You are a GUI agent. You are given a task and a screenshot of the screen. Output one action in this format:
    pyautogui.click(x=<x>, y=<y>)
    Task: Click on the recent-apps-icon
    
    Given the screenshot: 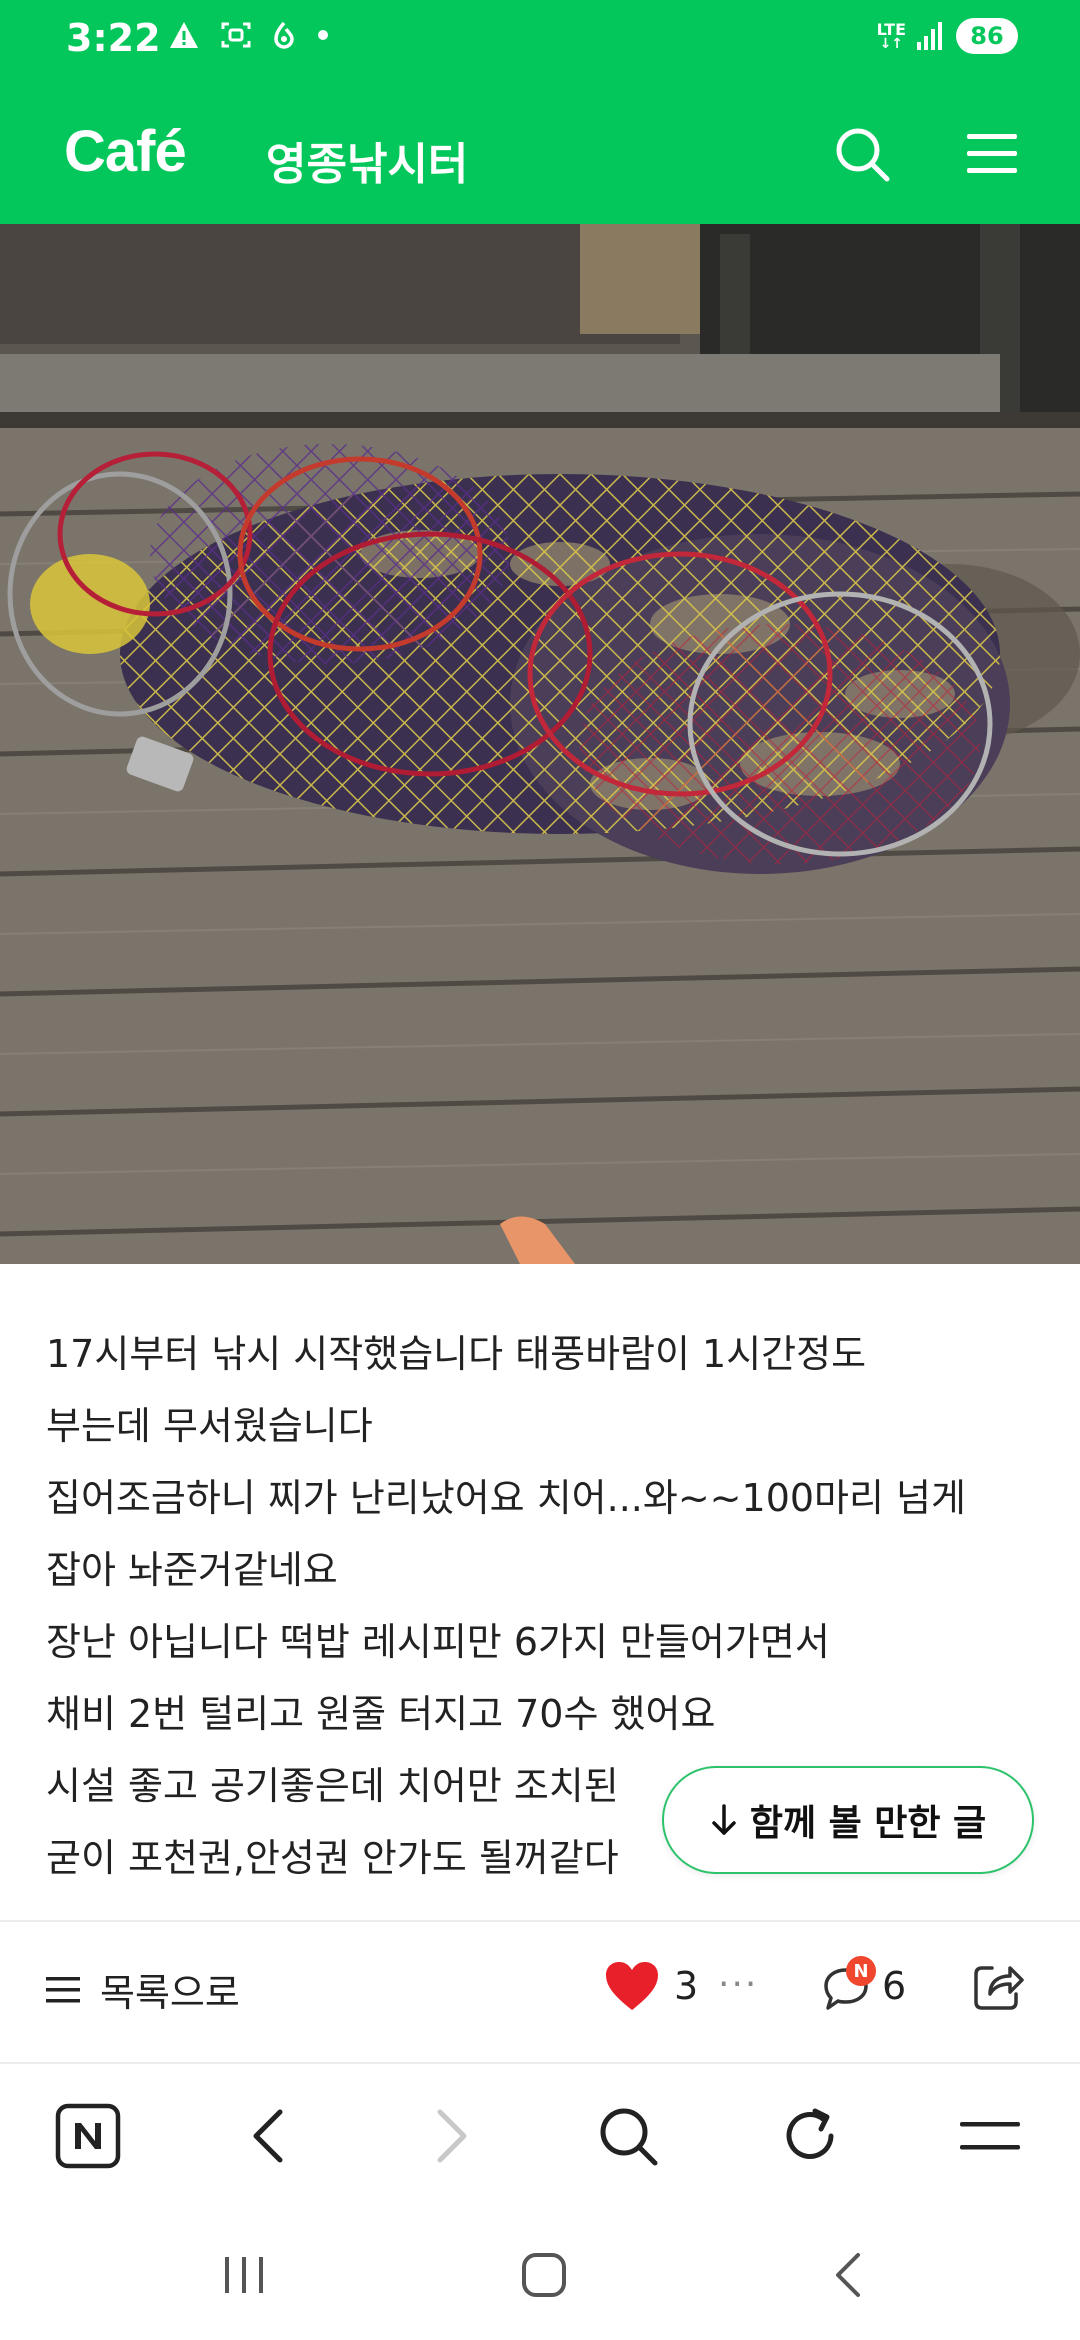 What is the action you would take?
    pyautogui.click(x=244, y=2275)
    